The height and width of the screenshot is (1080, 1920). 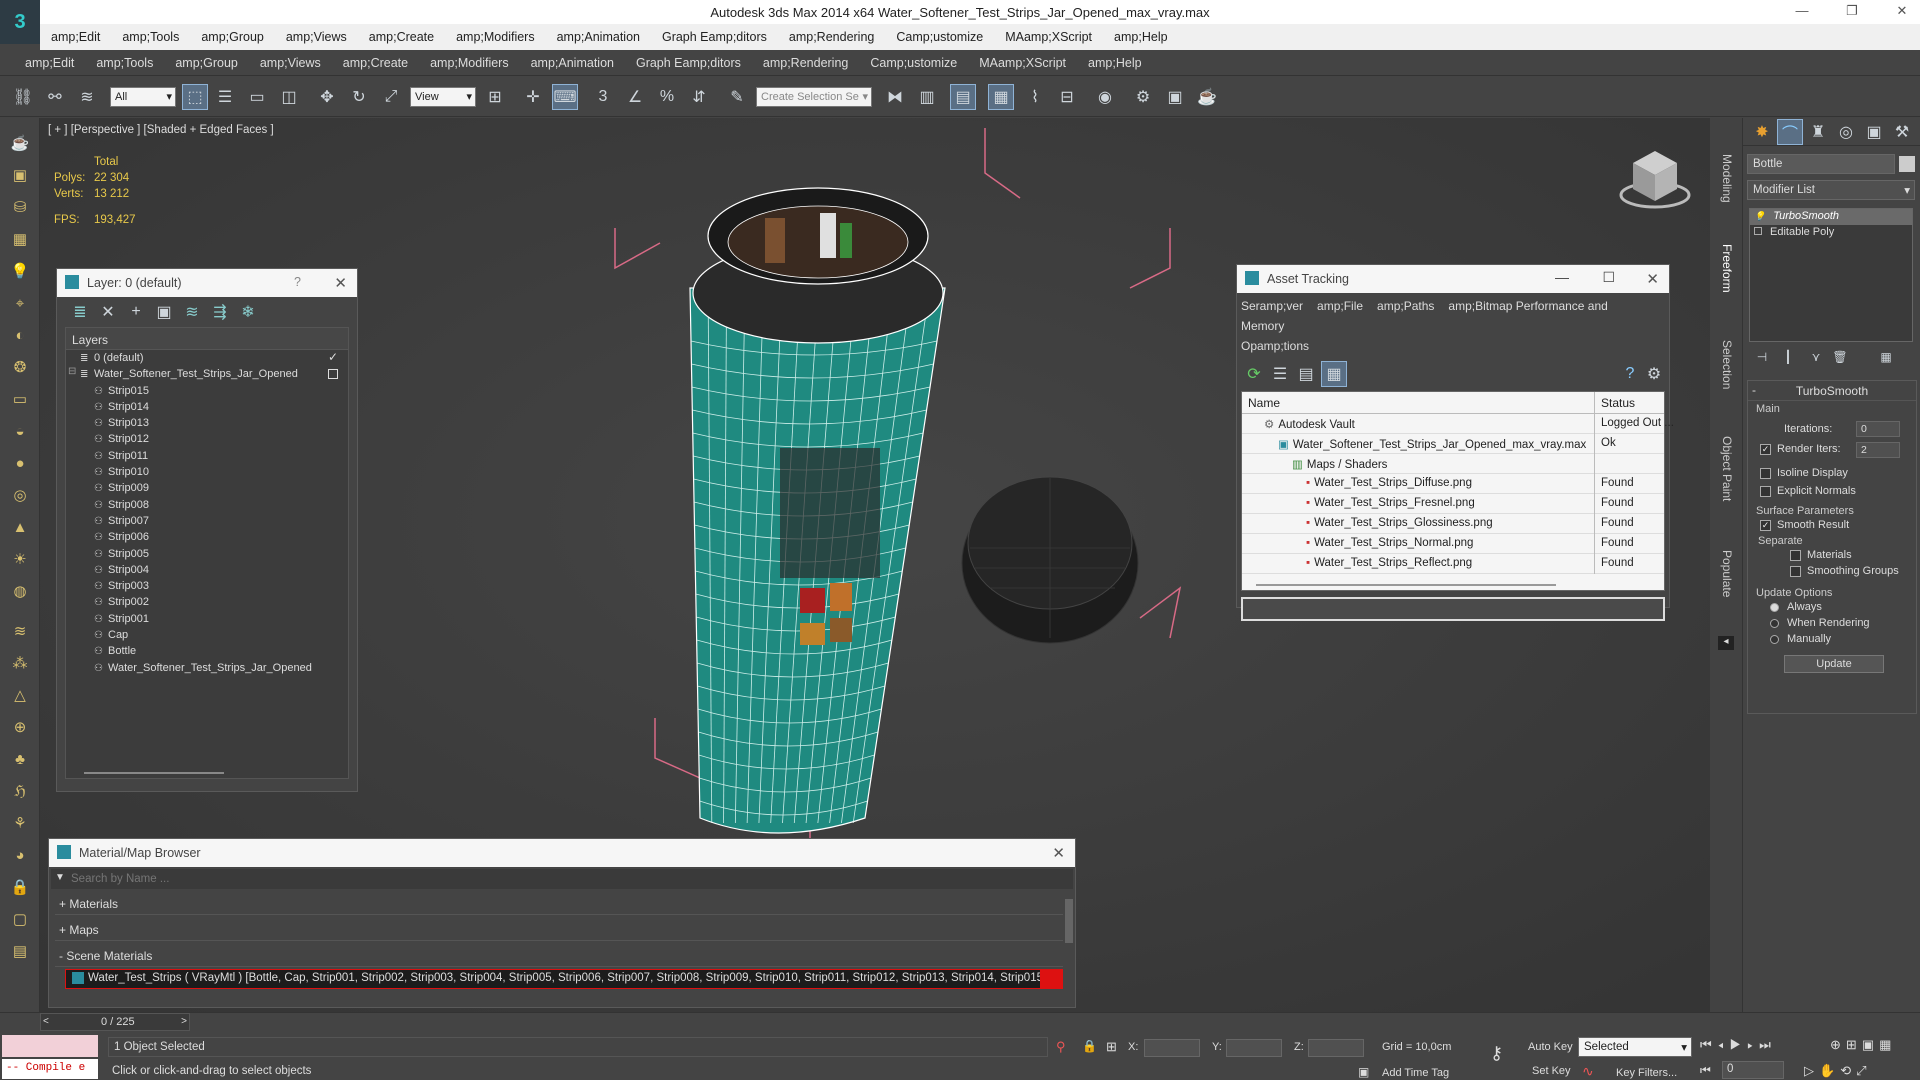 What do you see at coordinates (207, 358) in the screenshot?
I see `layer-row: ≣ 0 (default) ✓` at bounding box center [207, 358].